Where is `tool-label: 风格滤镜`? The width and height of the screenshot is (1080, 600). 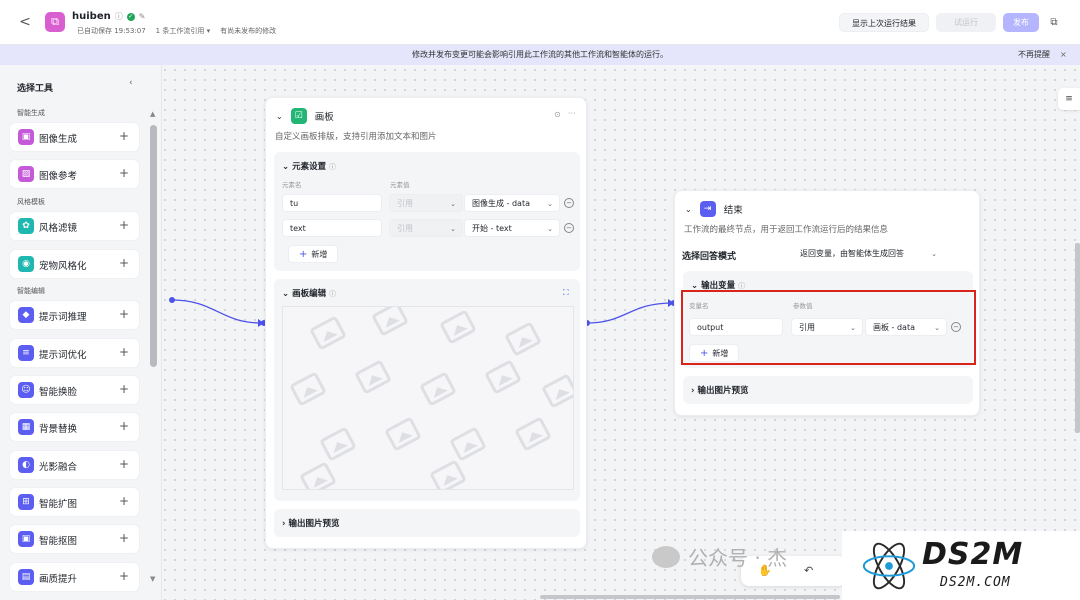
tool-label: 风格滤镜 is located at coordinates (58, 228).